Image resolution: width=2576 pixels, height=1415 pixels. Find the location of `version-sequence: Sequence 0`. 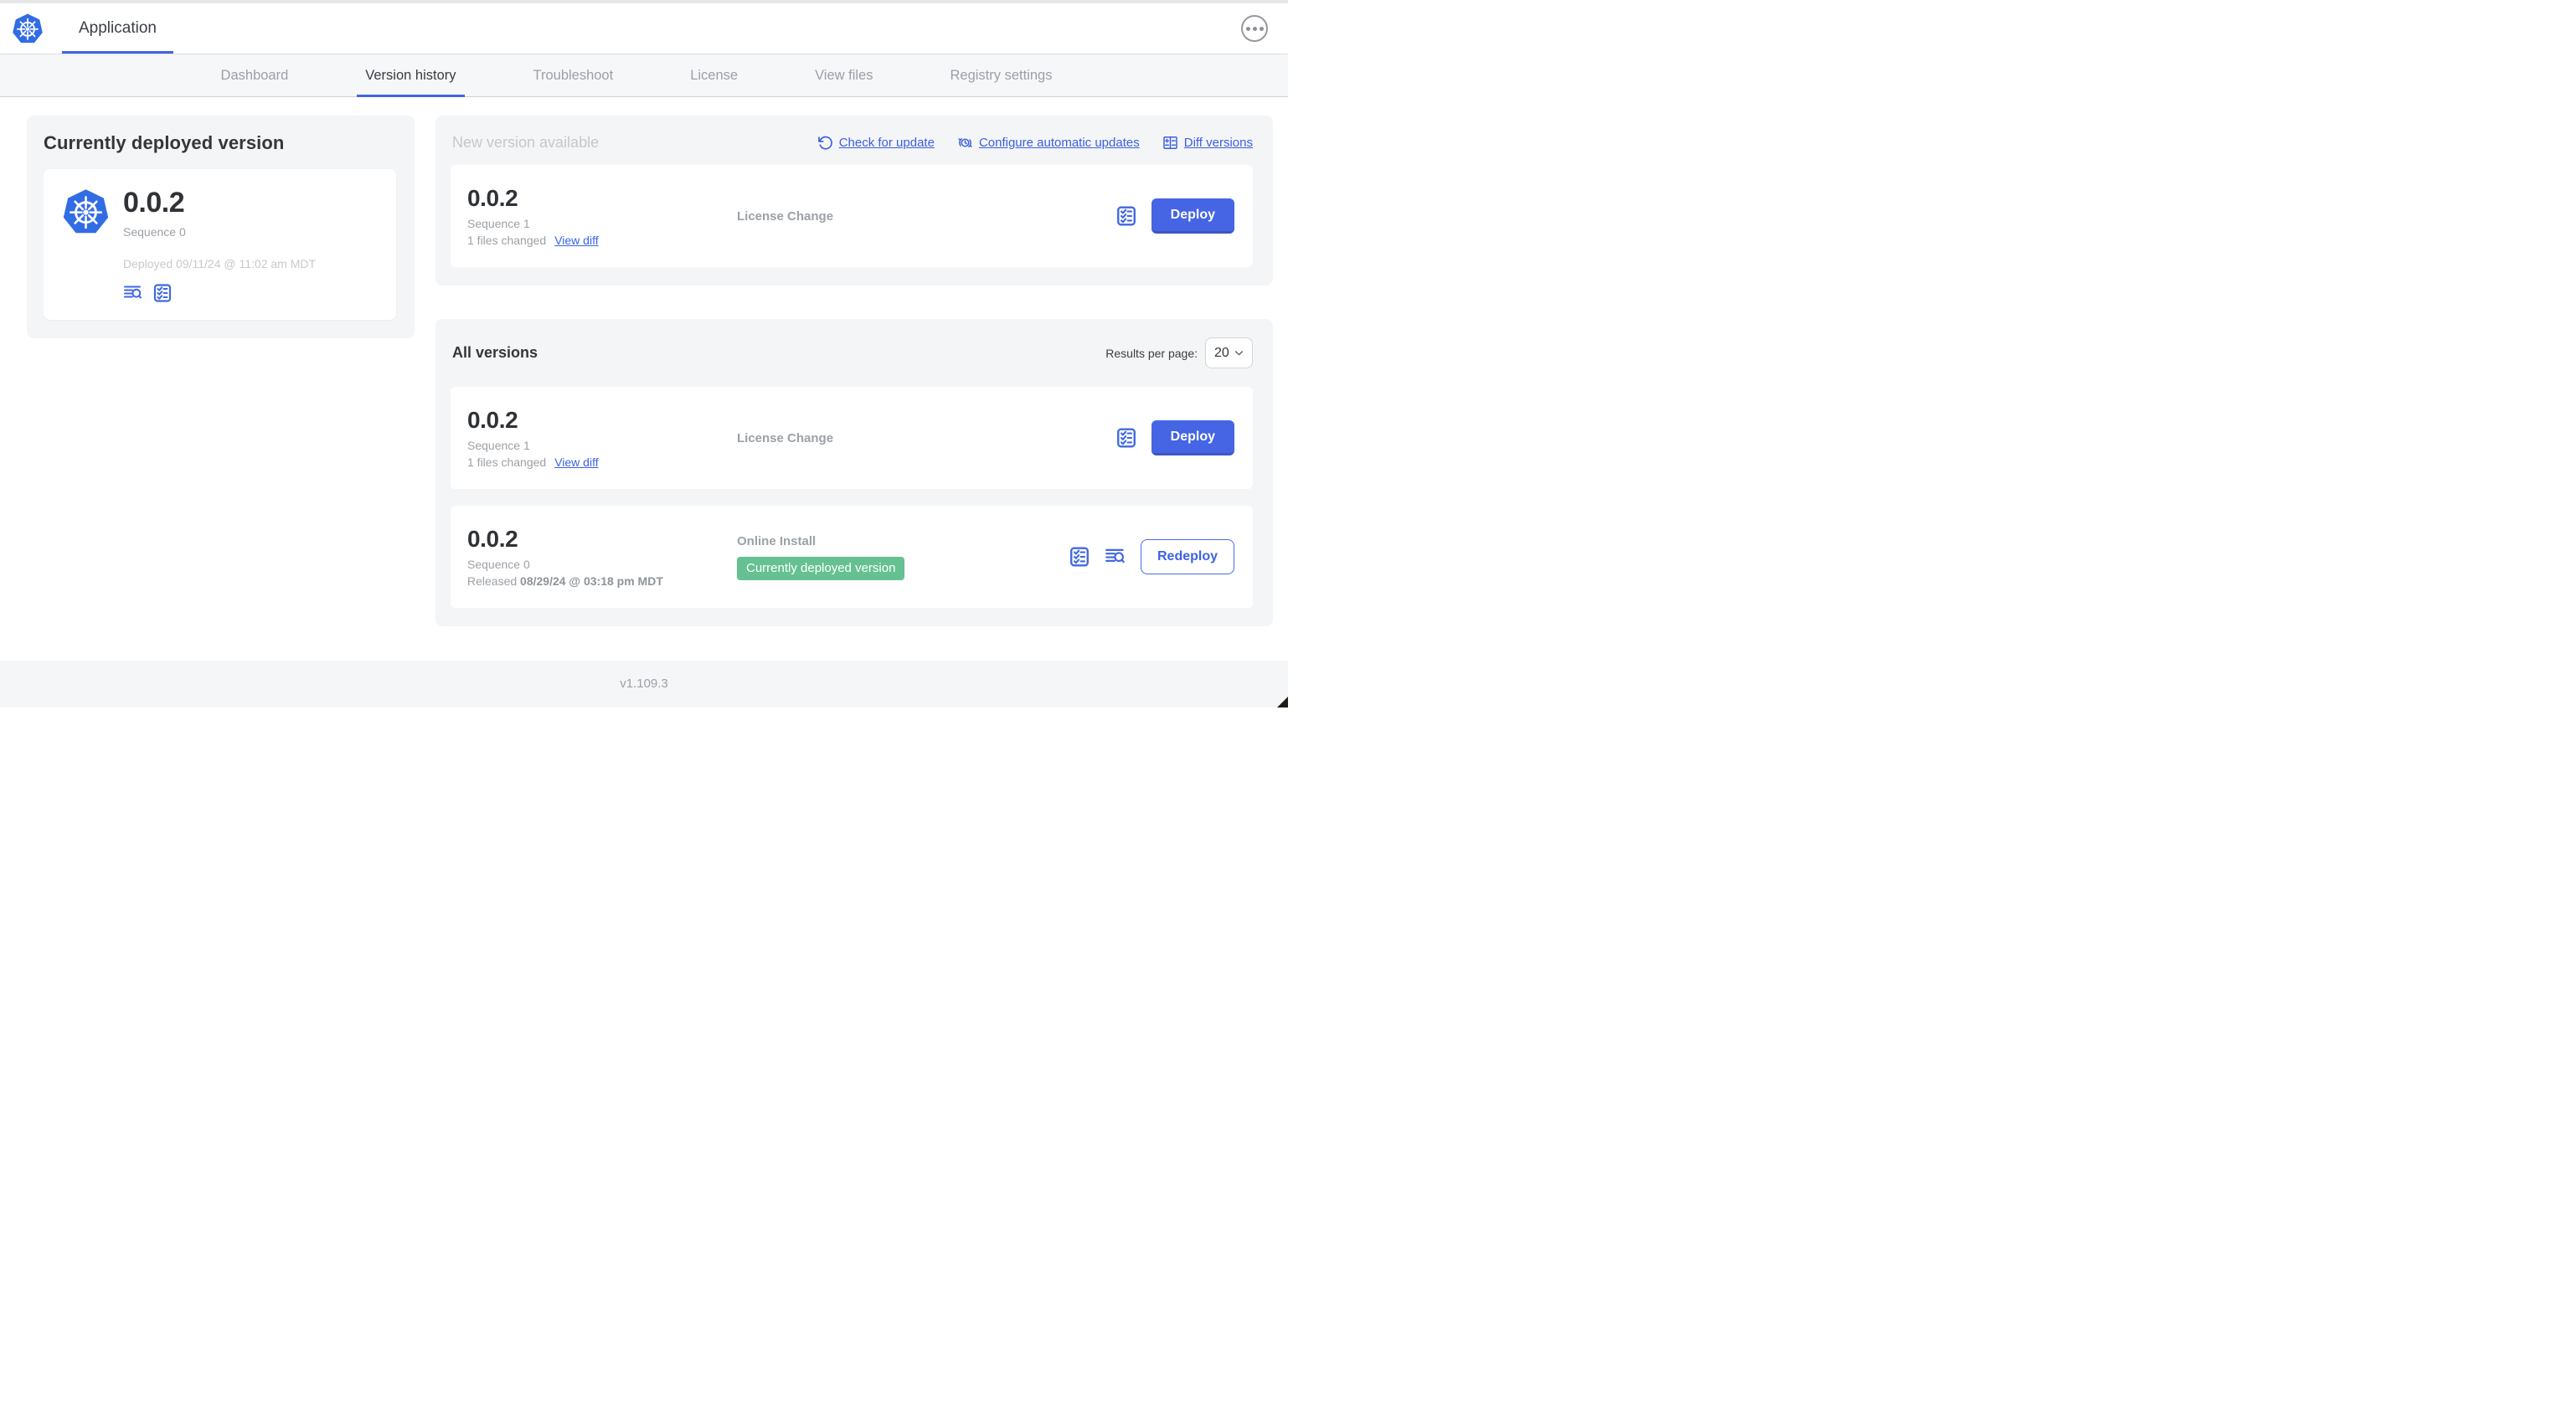

version-sequence: Sequence 0 is located at coordinates (498, 564).